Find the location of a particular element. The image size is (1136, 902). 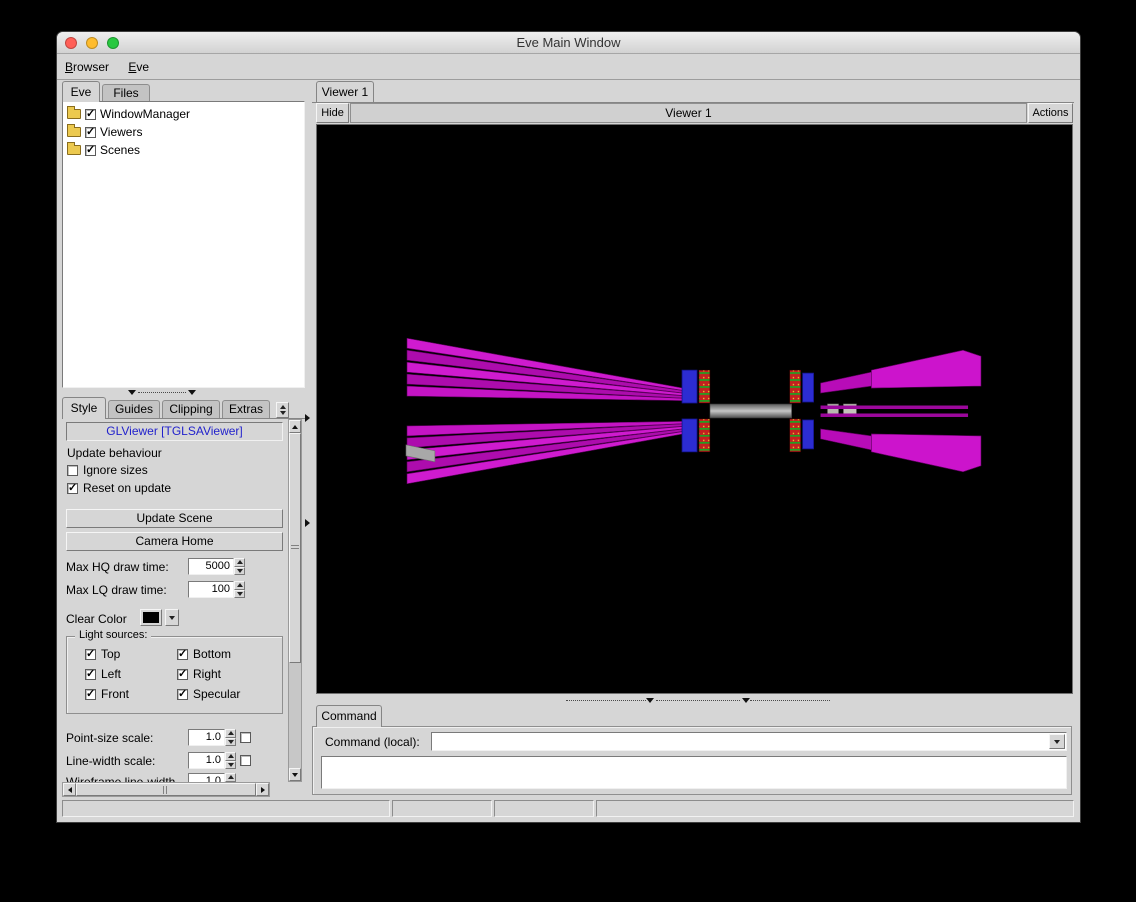

status-bar is located at coordinates (568, 809).